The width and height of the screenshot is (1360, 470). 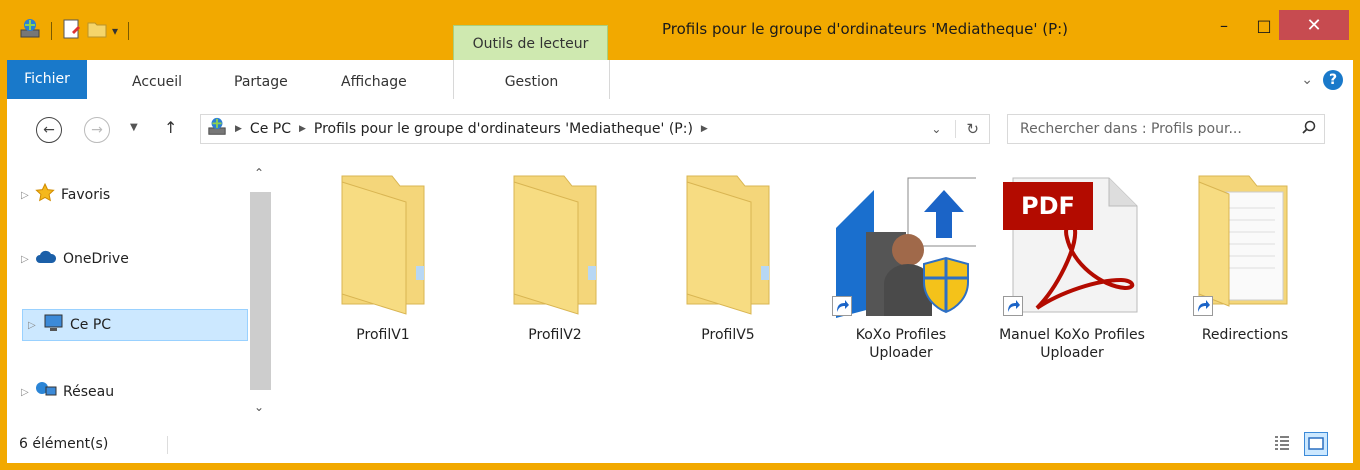 What do you see at coordinates (47, 79) in the screenshot?
I see `tab-file: Fichier` at bounding box center [47, 79].